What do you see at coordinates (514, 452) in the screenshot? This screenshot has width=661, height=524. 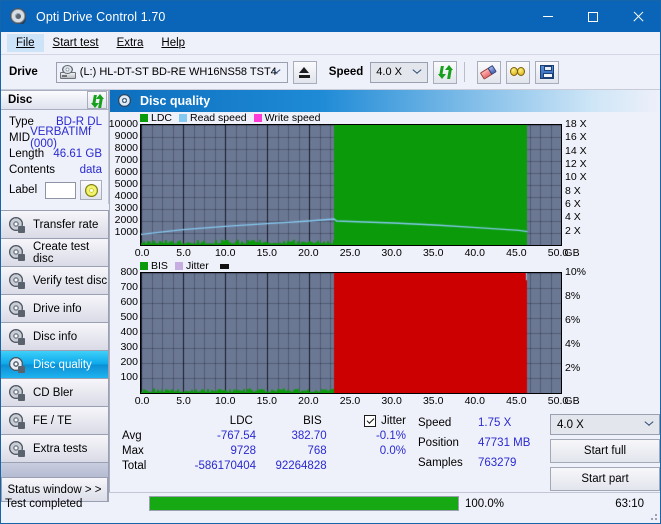 I see `run-values: 1.75 X 47731 MB 763279` at bounding box center [514, 452].